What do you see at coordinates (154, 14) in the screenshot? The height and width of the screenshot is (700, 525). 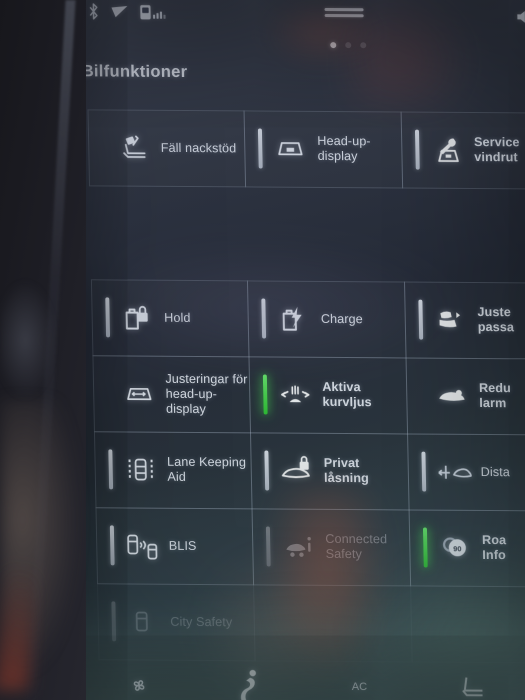 I see `sim-card-signal-icon` at bounding box center [154, 14].